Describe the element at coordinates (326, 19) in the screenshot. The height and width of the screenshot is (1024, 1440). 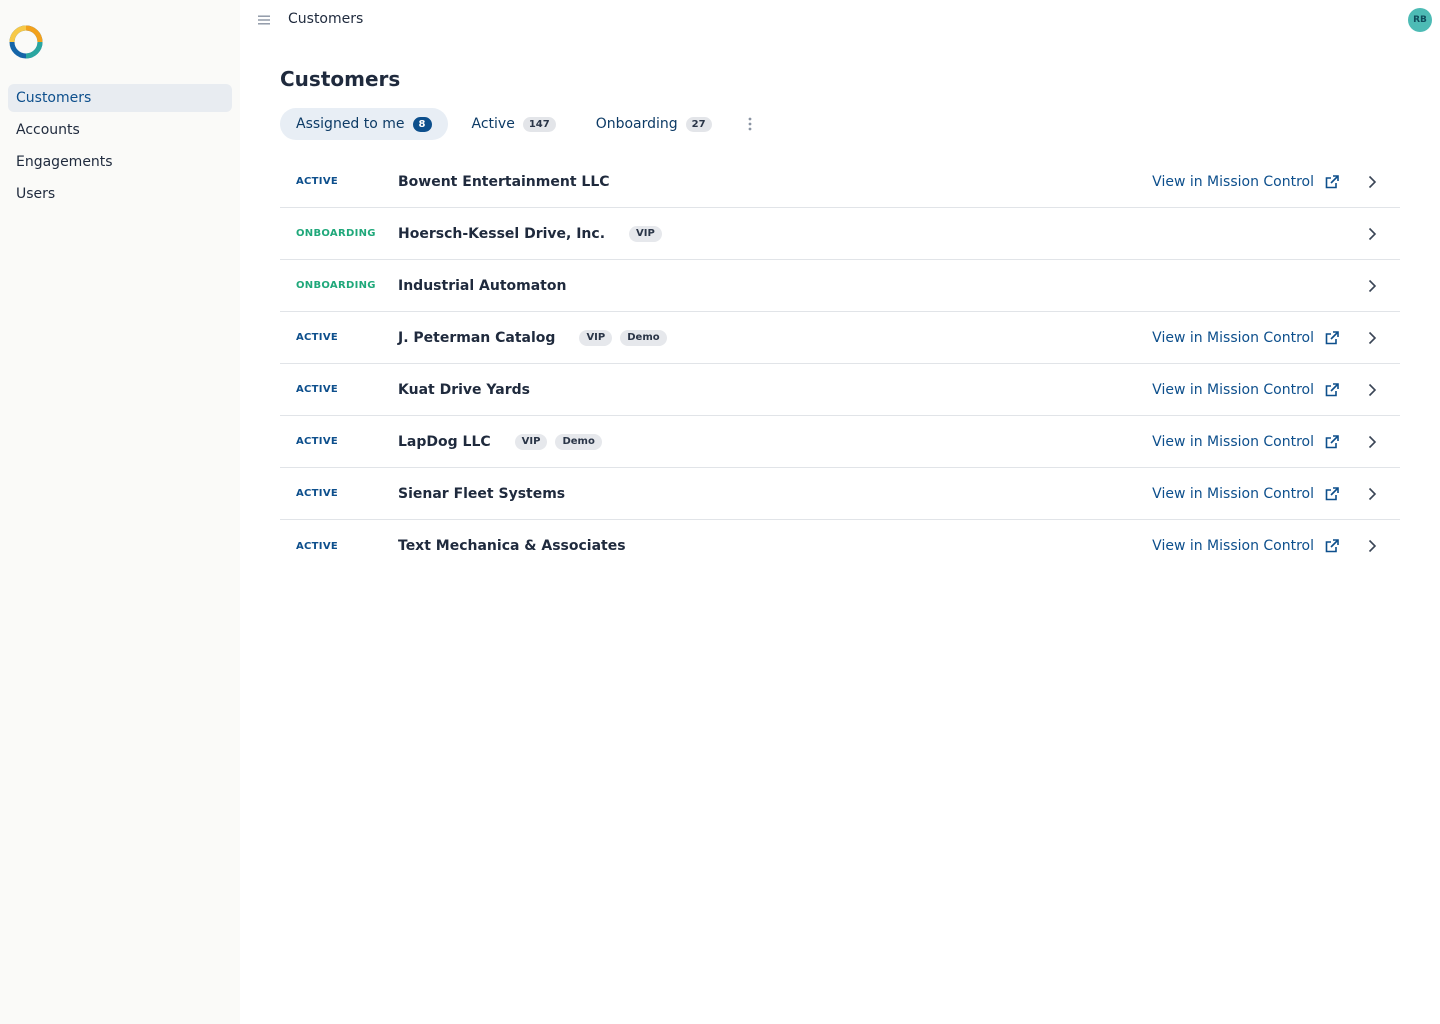
I see `topbar-title: Customers` at that location.